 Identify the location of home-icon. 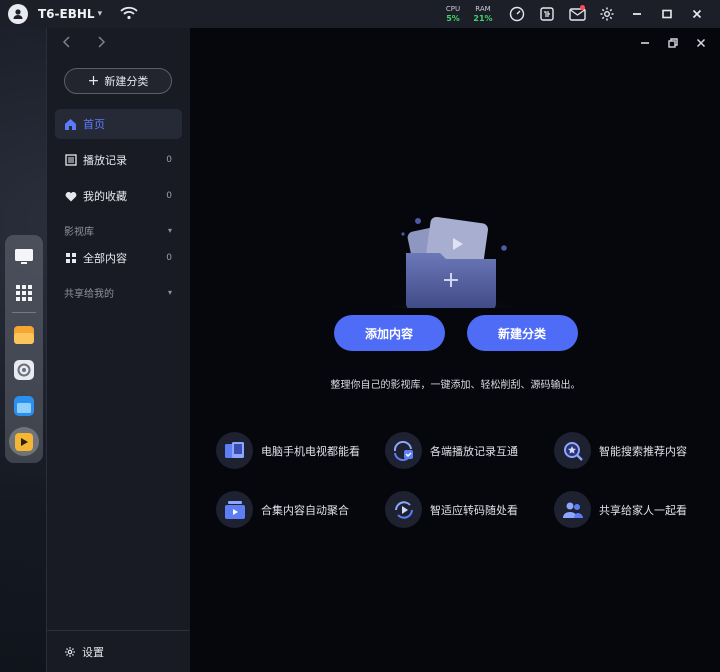
(70, 124).